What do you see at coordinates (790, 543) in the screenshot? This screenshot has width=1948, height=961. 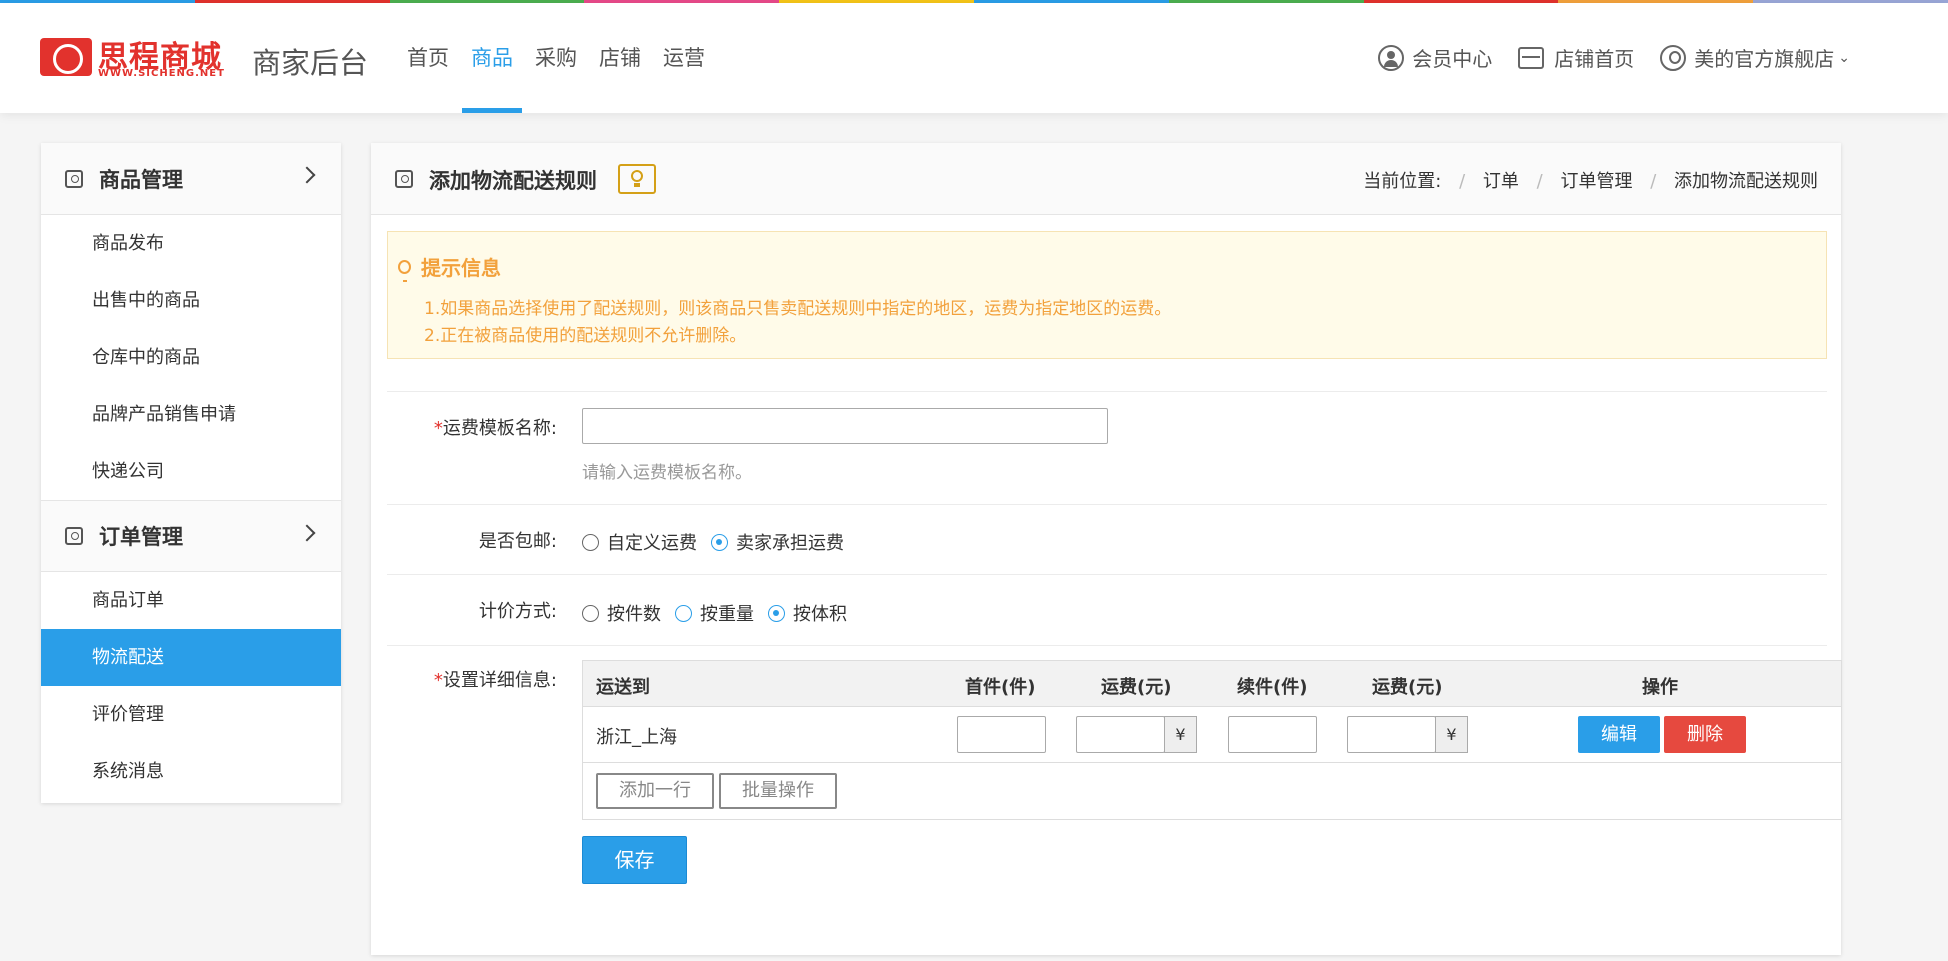 I see `radio-label: 卖家承担运费` at bounding box center [790, 543].